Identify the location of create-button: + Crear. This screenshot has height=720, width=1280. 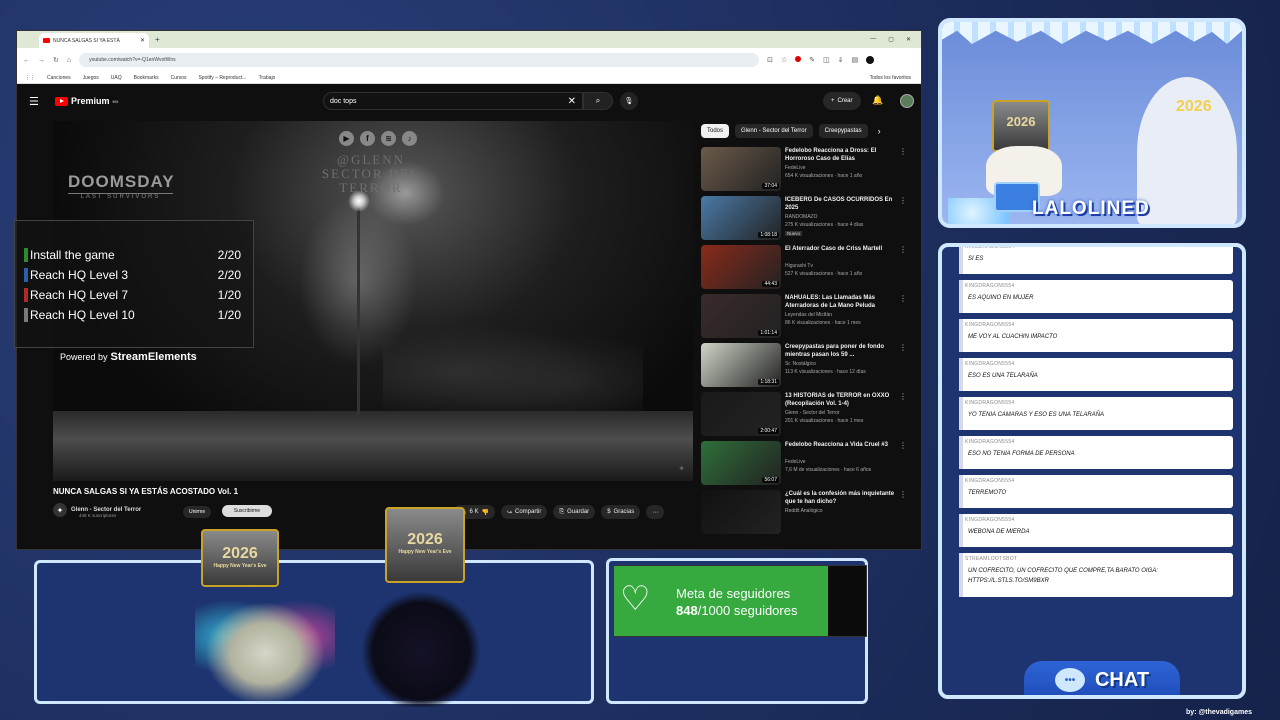
(842, 101).